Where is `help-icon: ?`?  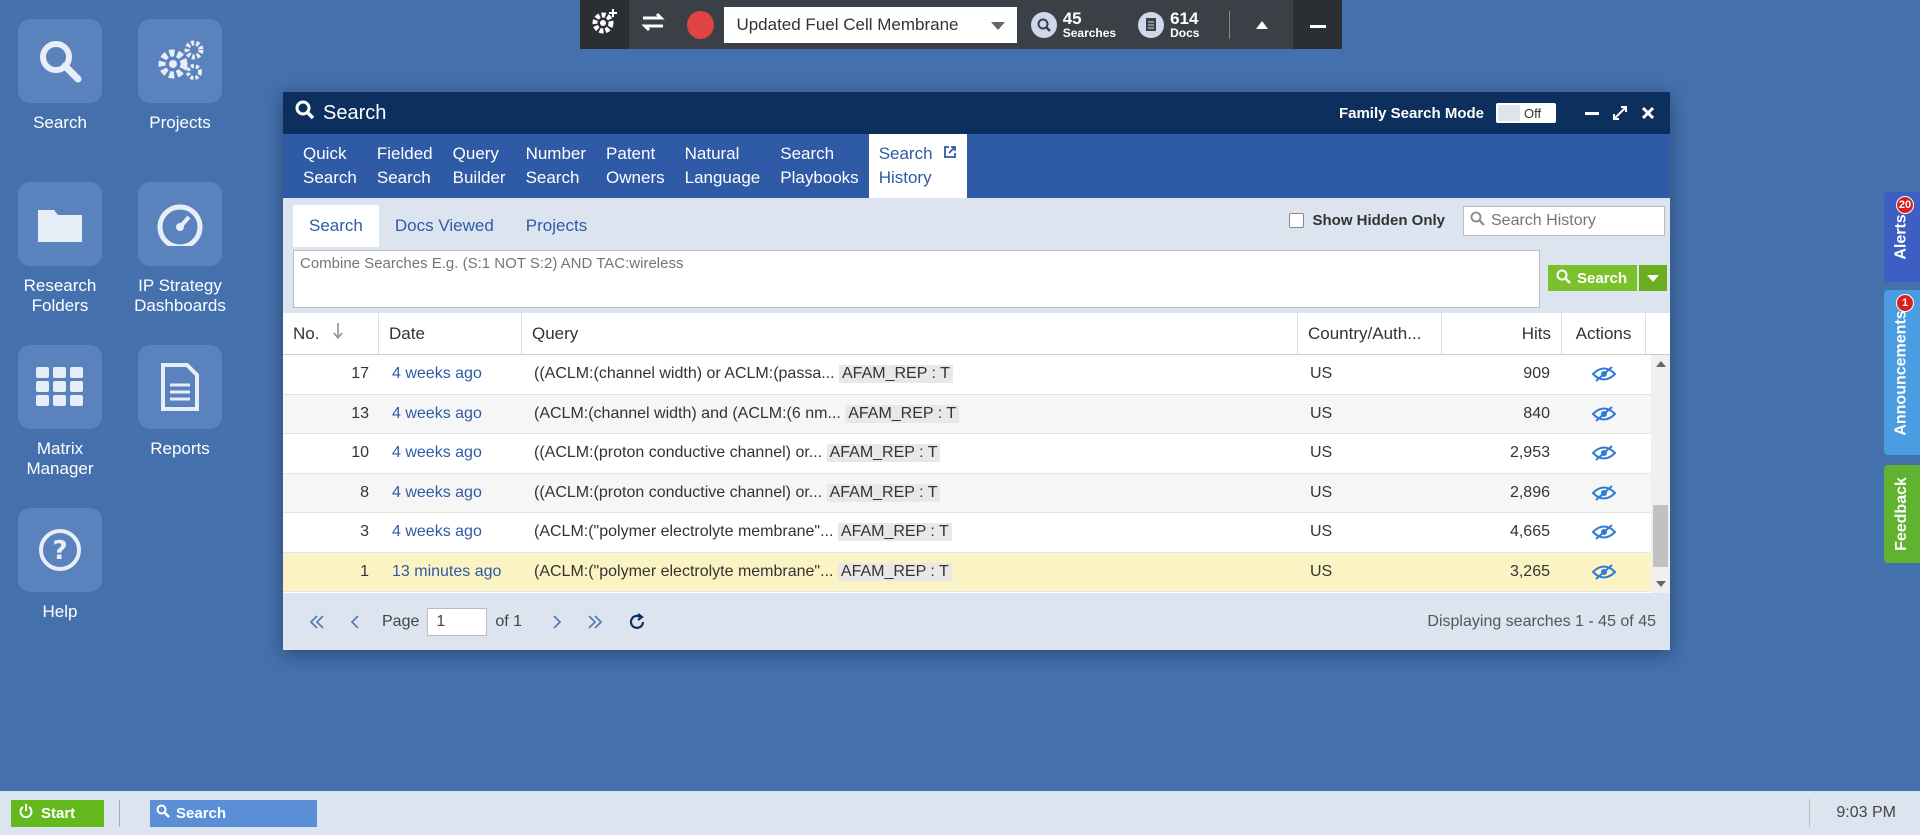
help-icon: ? is located at coordinates (60, 550).